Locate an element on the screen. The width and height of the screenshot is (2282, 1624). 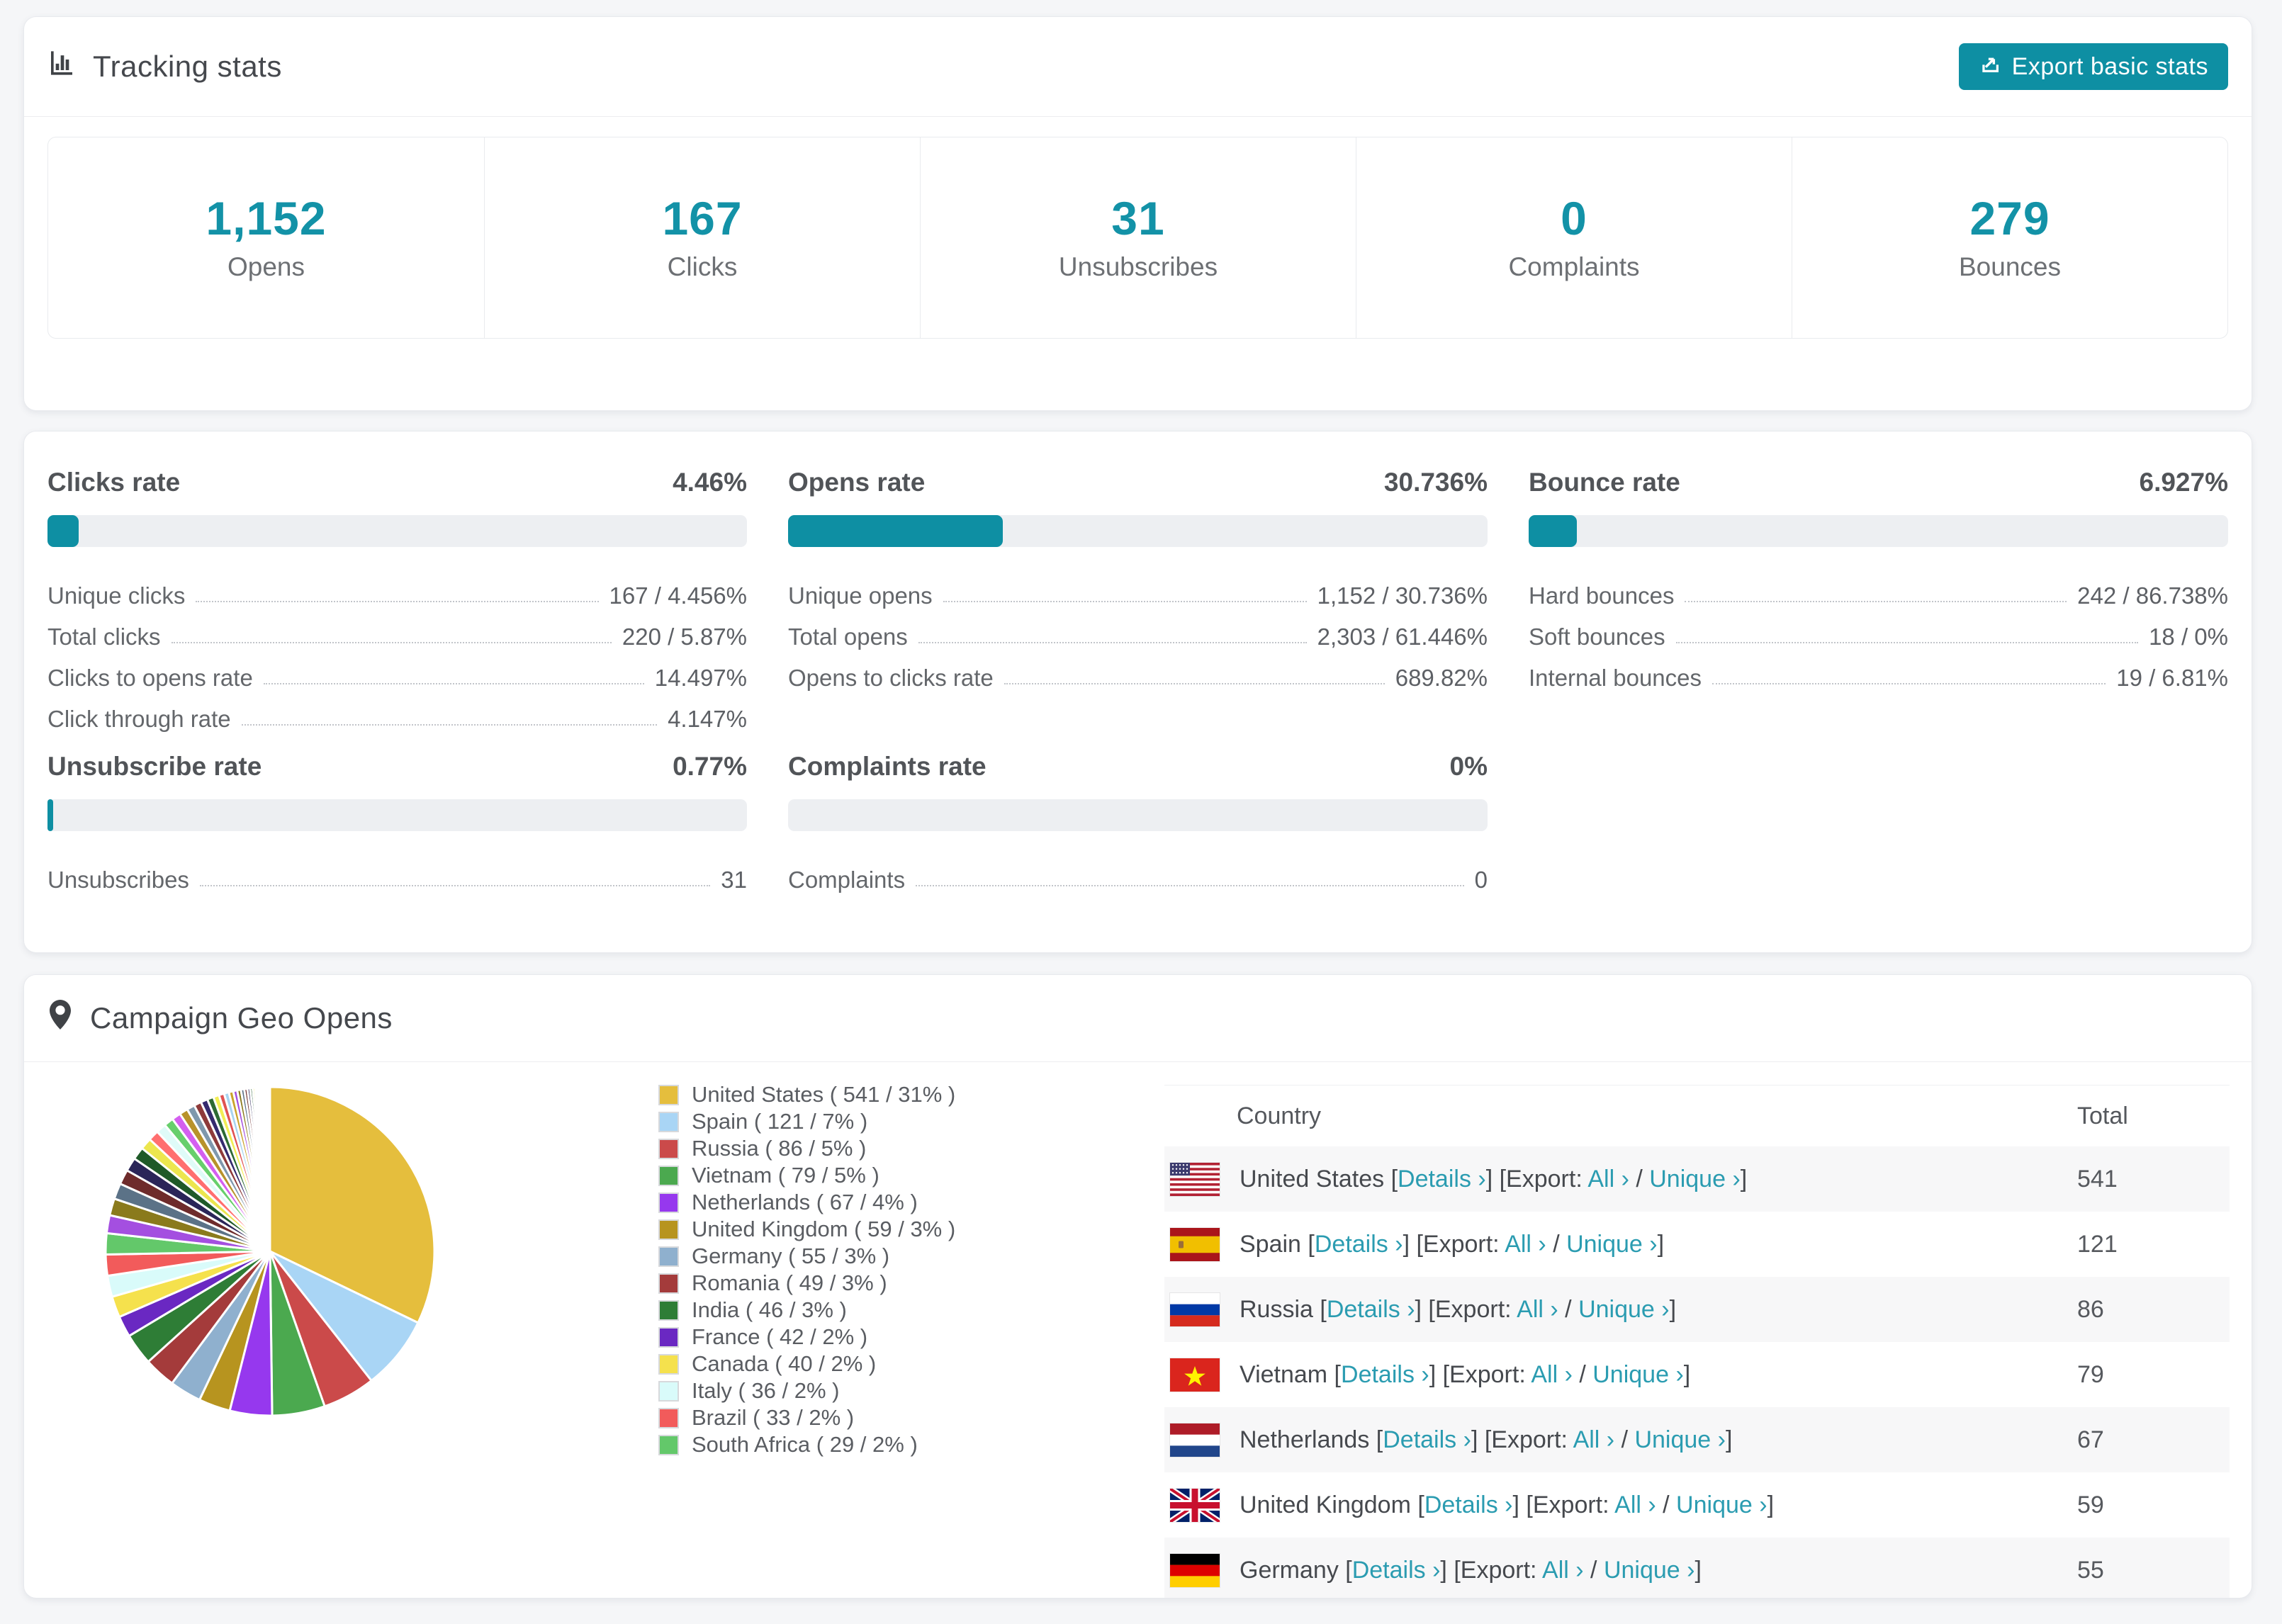
country-name: Germany [ is located at coordinates (1296, 1570).